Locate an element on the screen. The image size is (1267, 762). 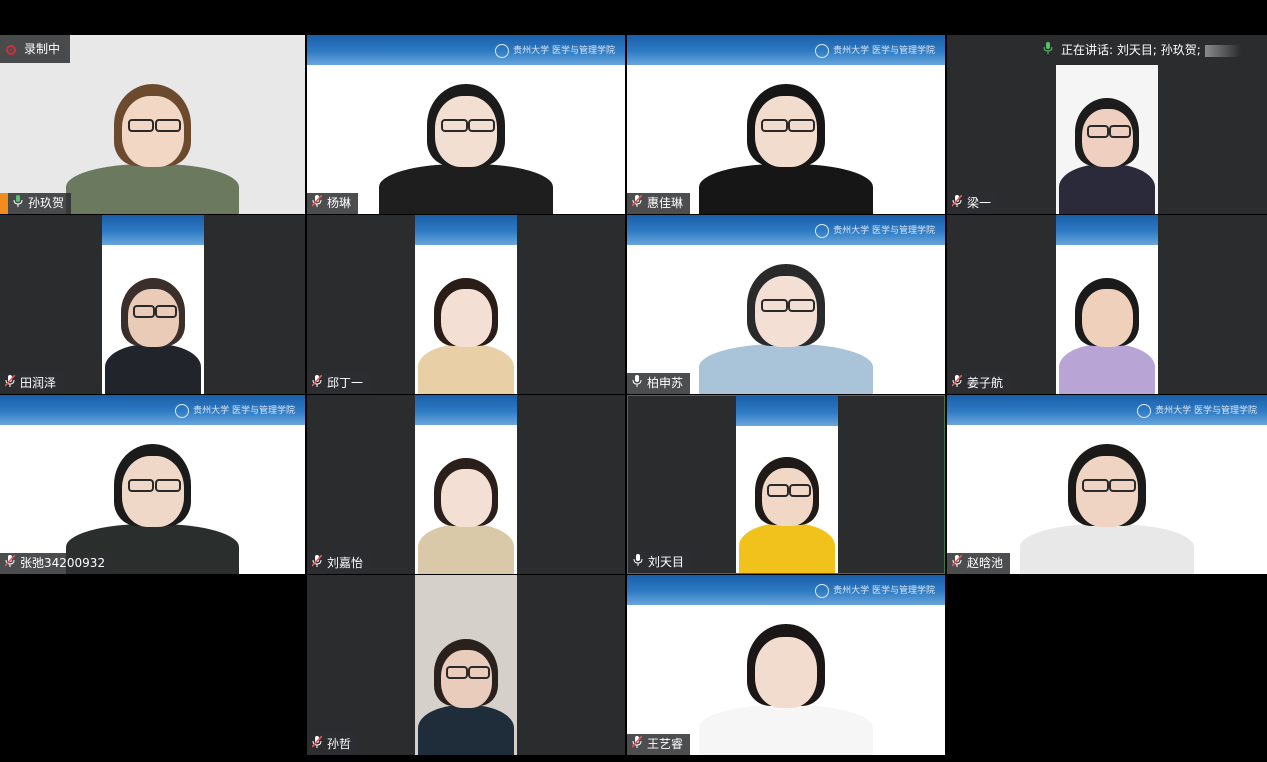
participant-name-tag: 孙哲 is located at coordinates (333, 744).